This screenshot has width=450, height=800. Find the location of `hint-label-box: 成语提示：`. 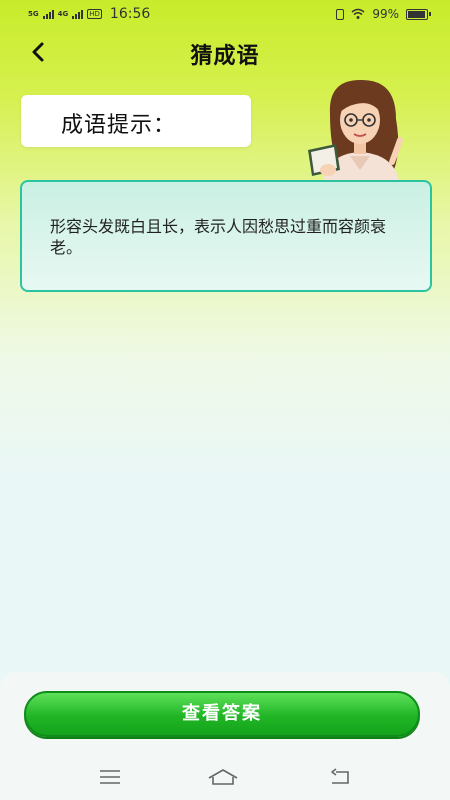

hint-label-box: 成语提示： is located at coordinates (136, 121).